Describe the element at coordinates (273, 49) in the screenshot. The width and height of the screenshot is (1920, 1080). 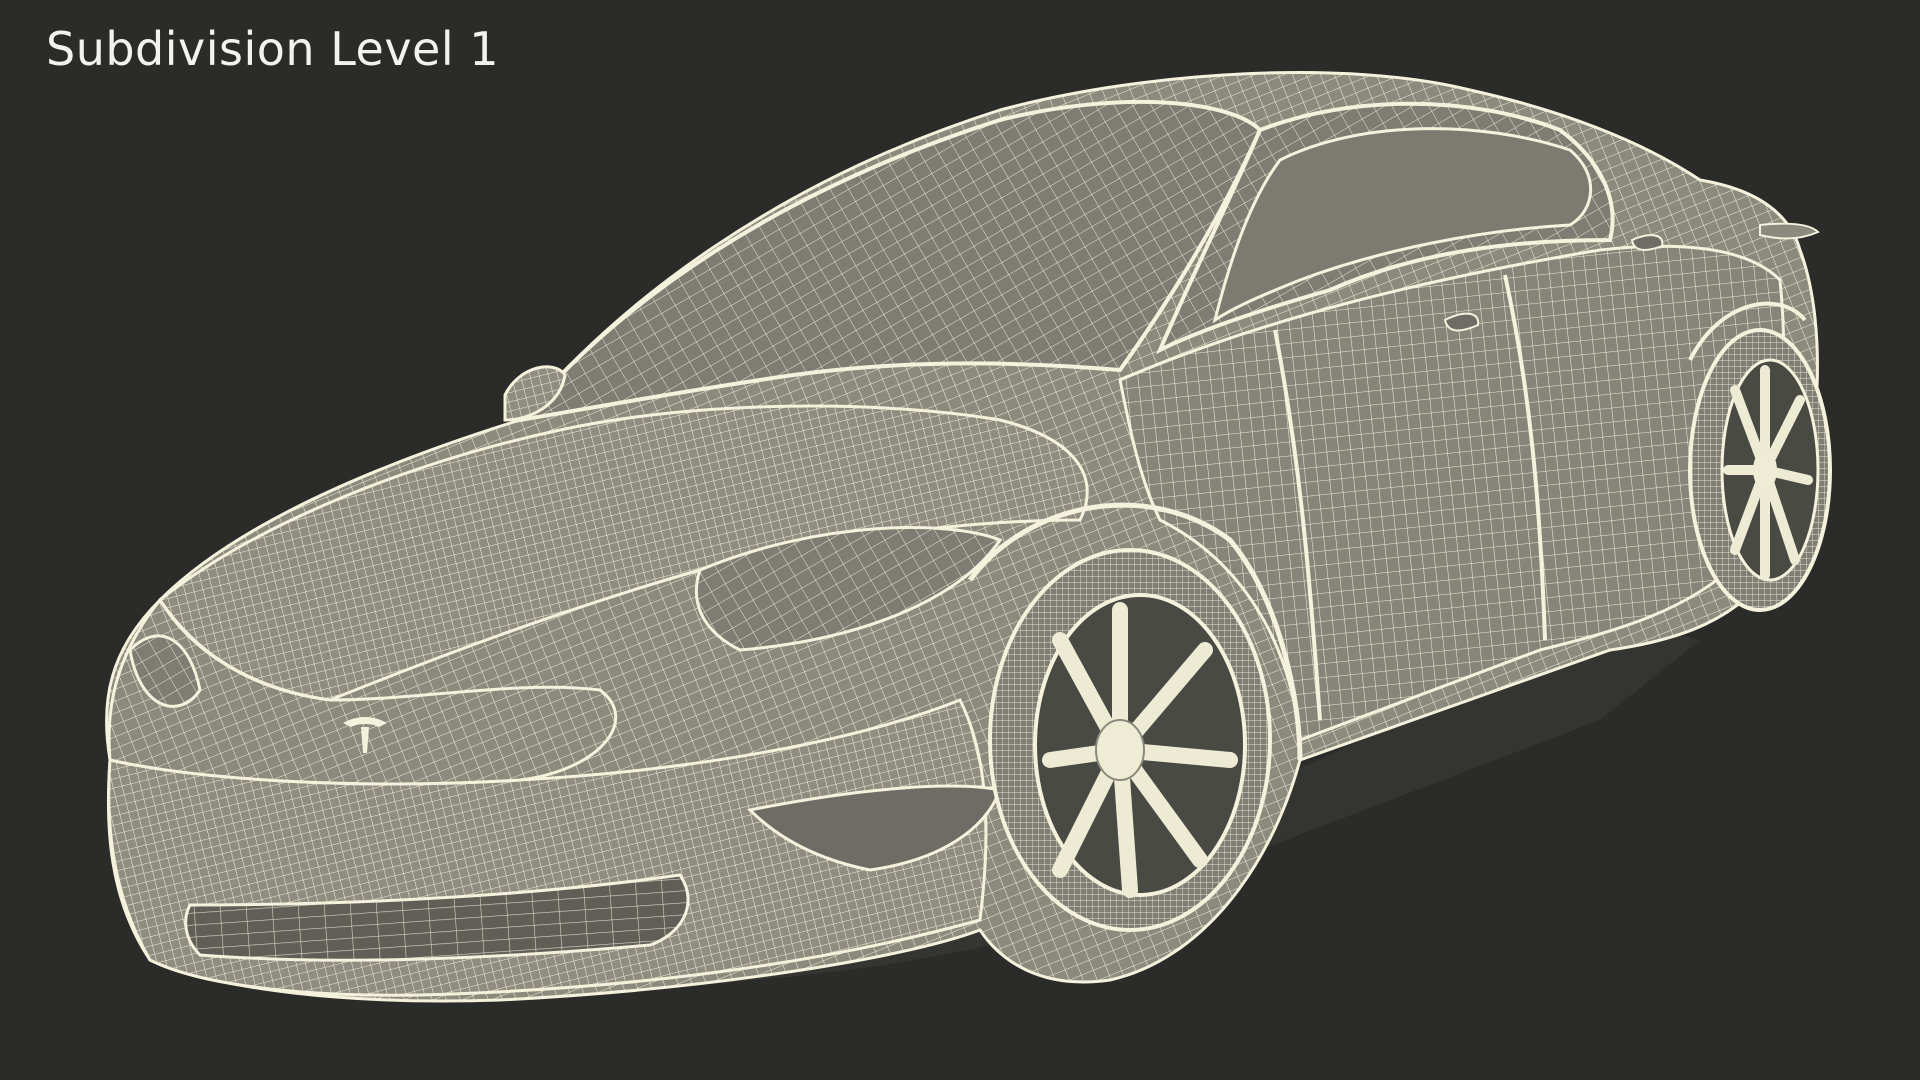
I see `caption-label: Subdivision Level 1` at that location.